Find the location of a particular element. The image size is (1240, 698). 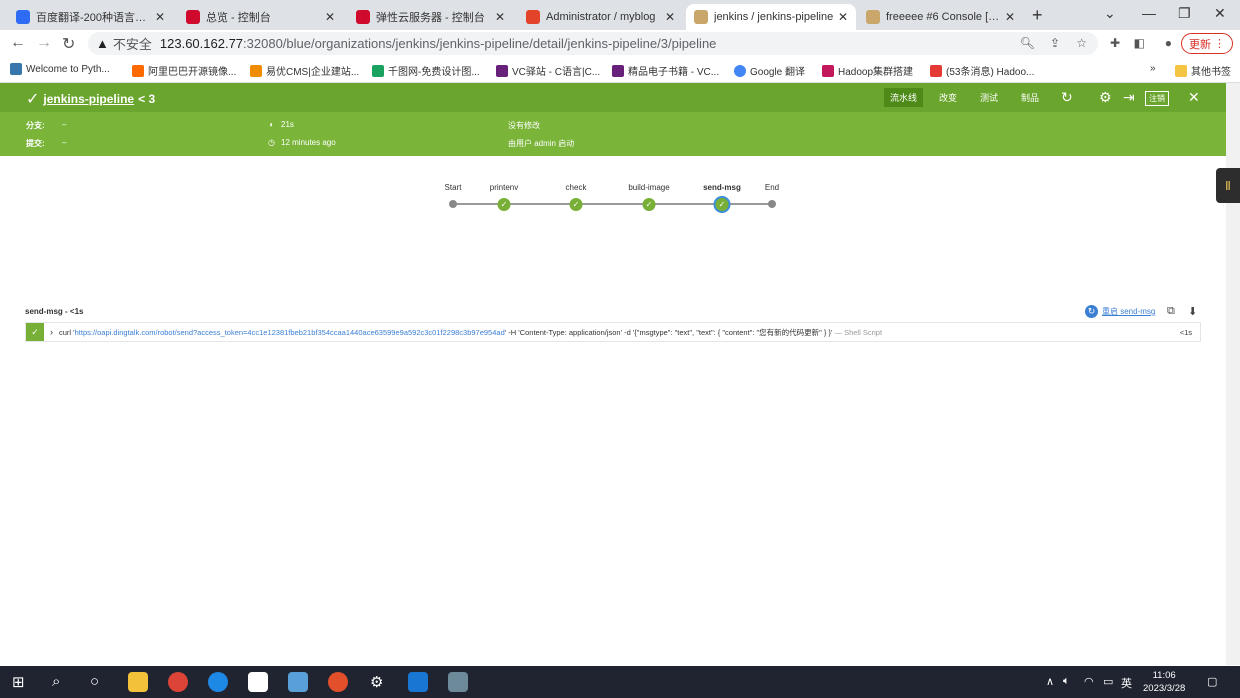

forward-icon: → is located at coordinates (44, 43).